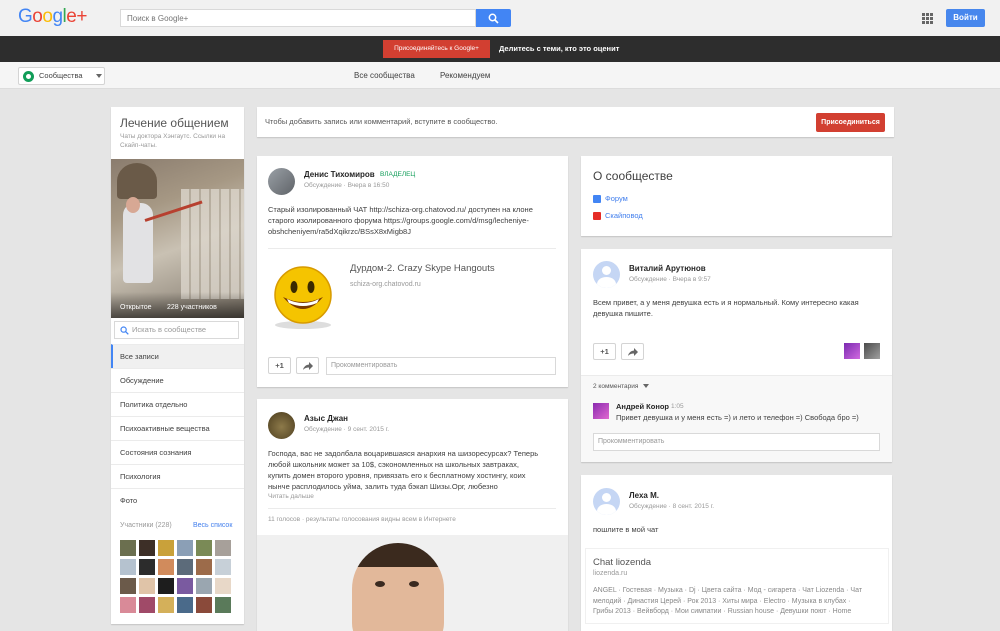 This screenshot has width=1000, height=631. I want to click on post-time: 9 сент. 2015 г., so click(368, 429).